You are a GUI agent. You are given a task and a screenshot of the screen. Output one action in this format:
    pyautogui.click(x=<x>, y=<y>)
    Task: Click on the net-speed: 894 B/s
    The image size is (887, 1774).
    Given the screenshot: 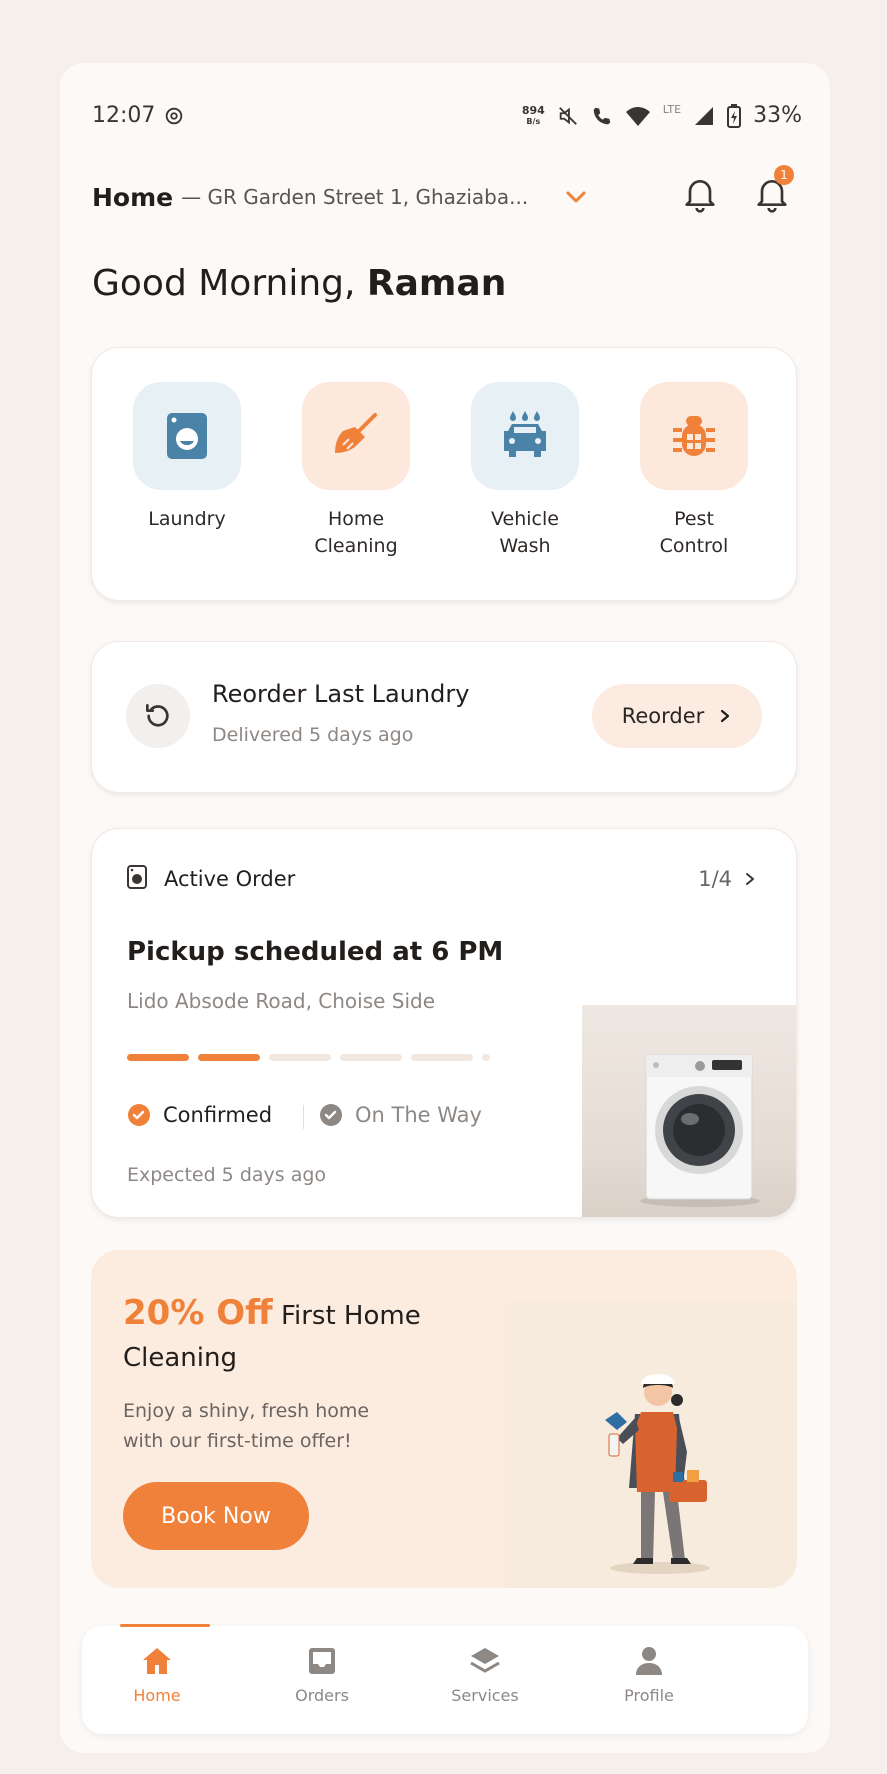 What is the action you would take?
    pyautogui.click(x=533, y=114)
    